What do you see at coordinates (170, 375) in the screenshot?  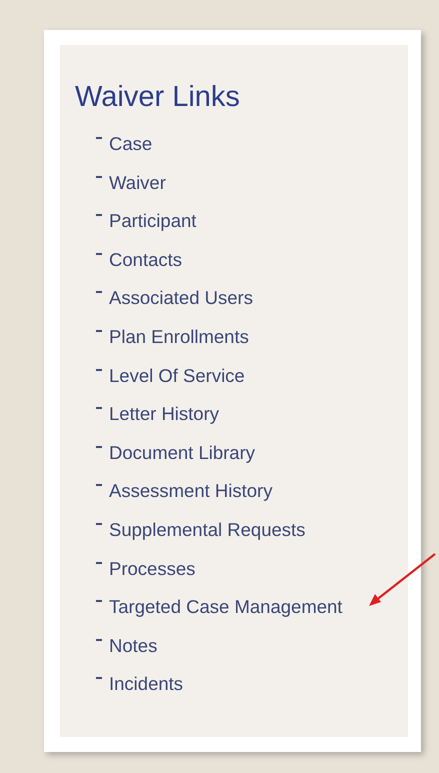 I see `waiver-link: Level Of Service` at bounding box center [170, 375].